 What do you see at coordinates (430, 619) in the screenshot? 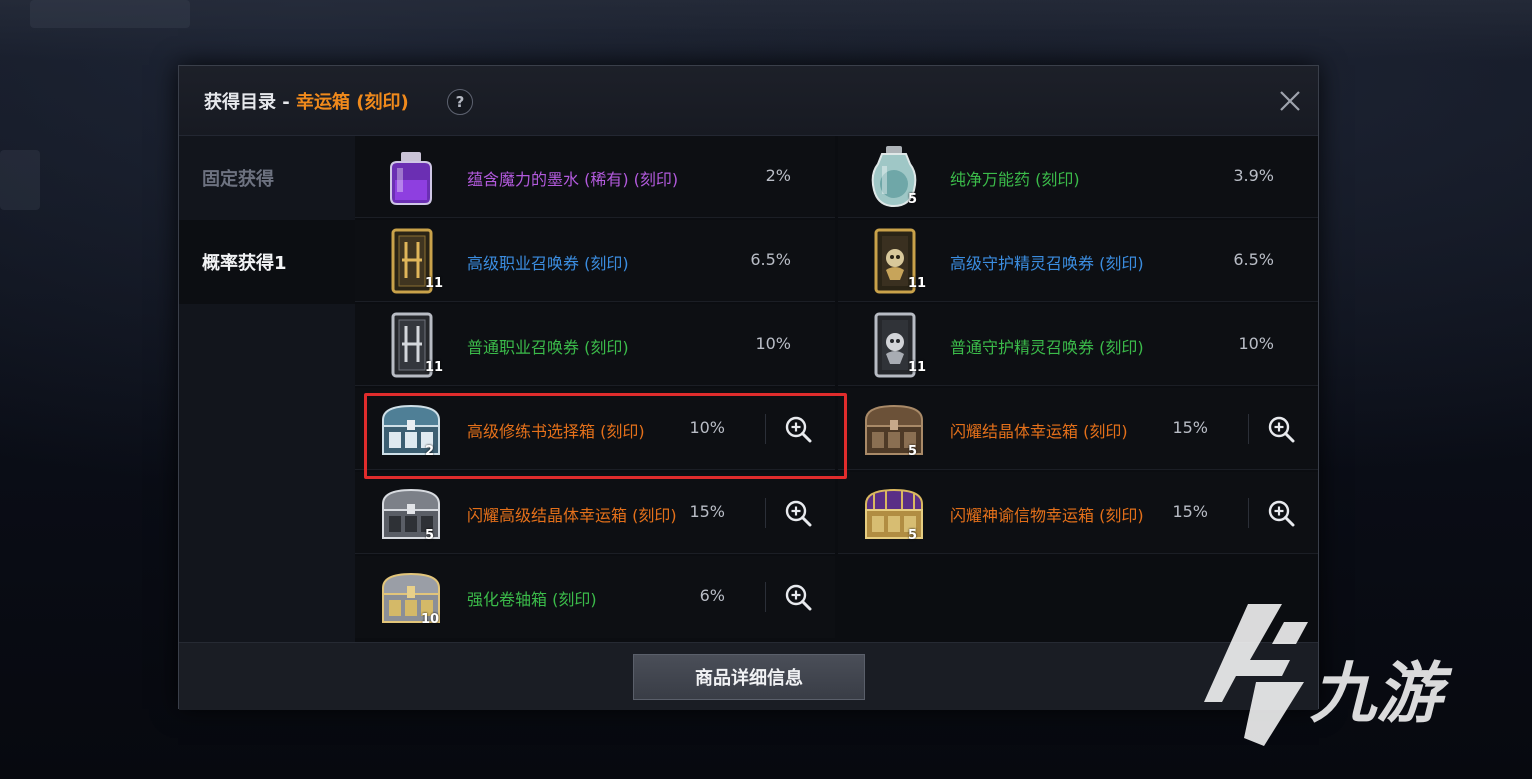
I see `item-quantity: 10` at bounding box center [430, 619].